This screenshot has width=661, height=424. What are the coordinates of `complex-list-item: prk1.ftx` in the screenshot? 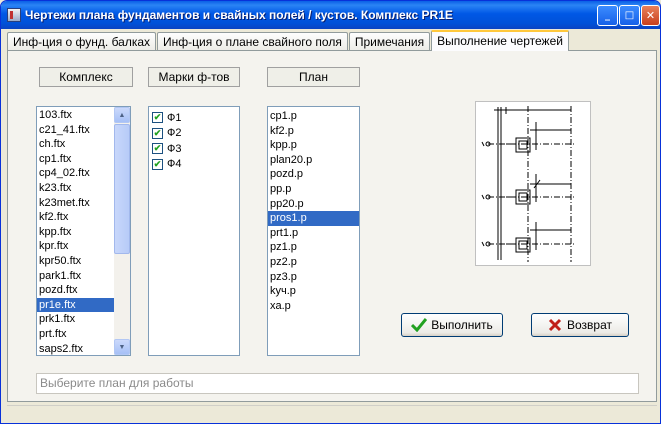 It's located at (75, 319).